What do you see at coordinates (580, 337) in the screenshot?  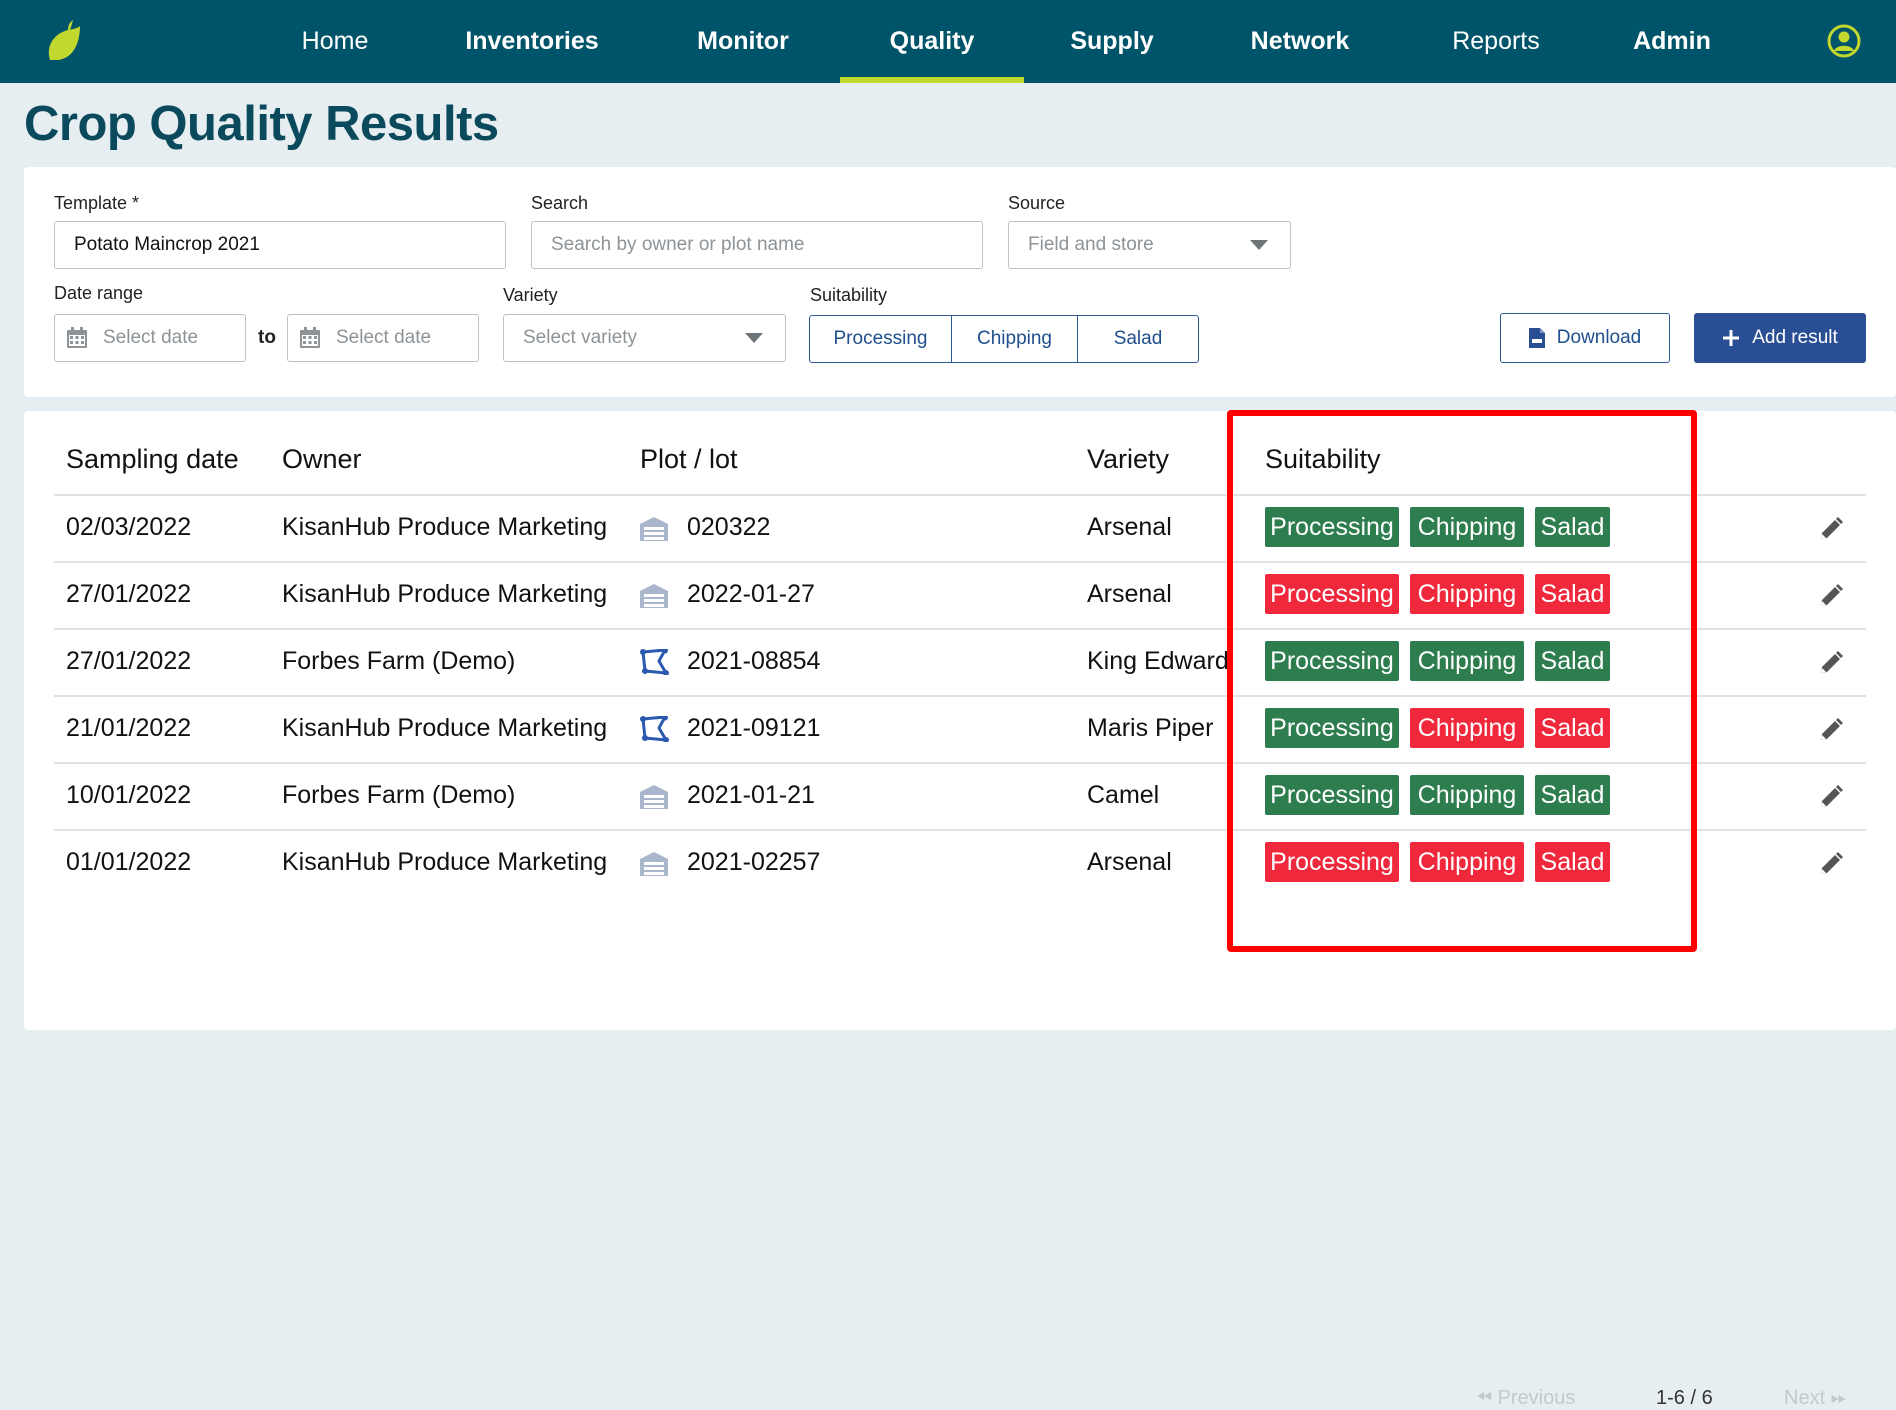 I see `variety-placeholder: Select variety` at bounding box center [580, 337].